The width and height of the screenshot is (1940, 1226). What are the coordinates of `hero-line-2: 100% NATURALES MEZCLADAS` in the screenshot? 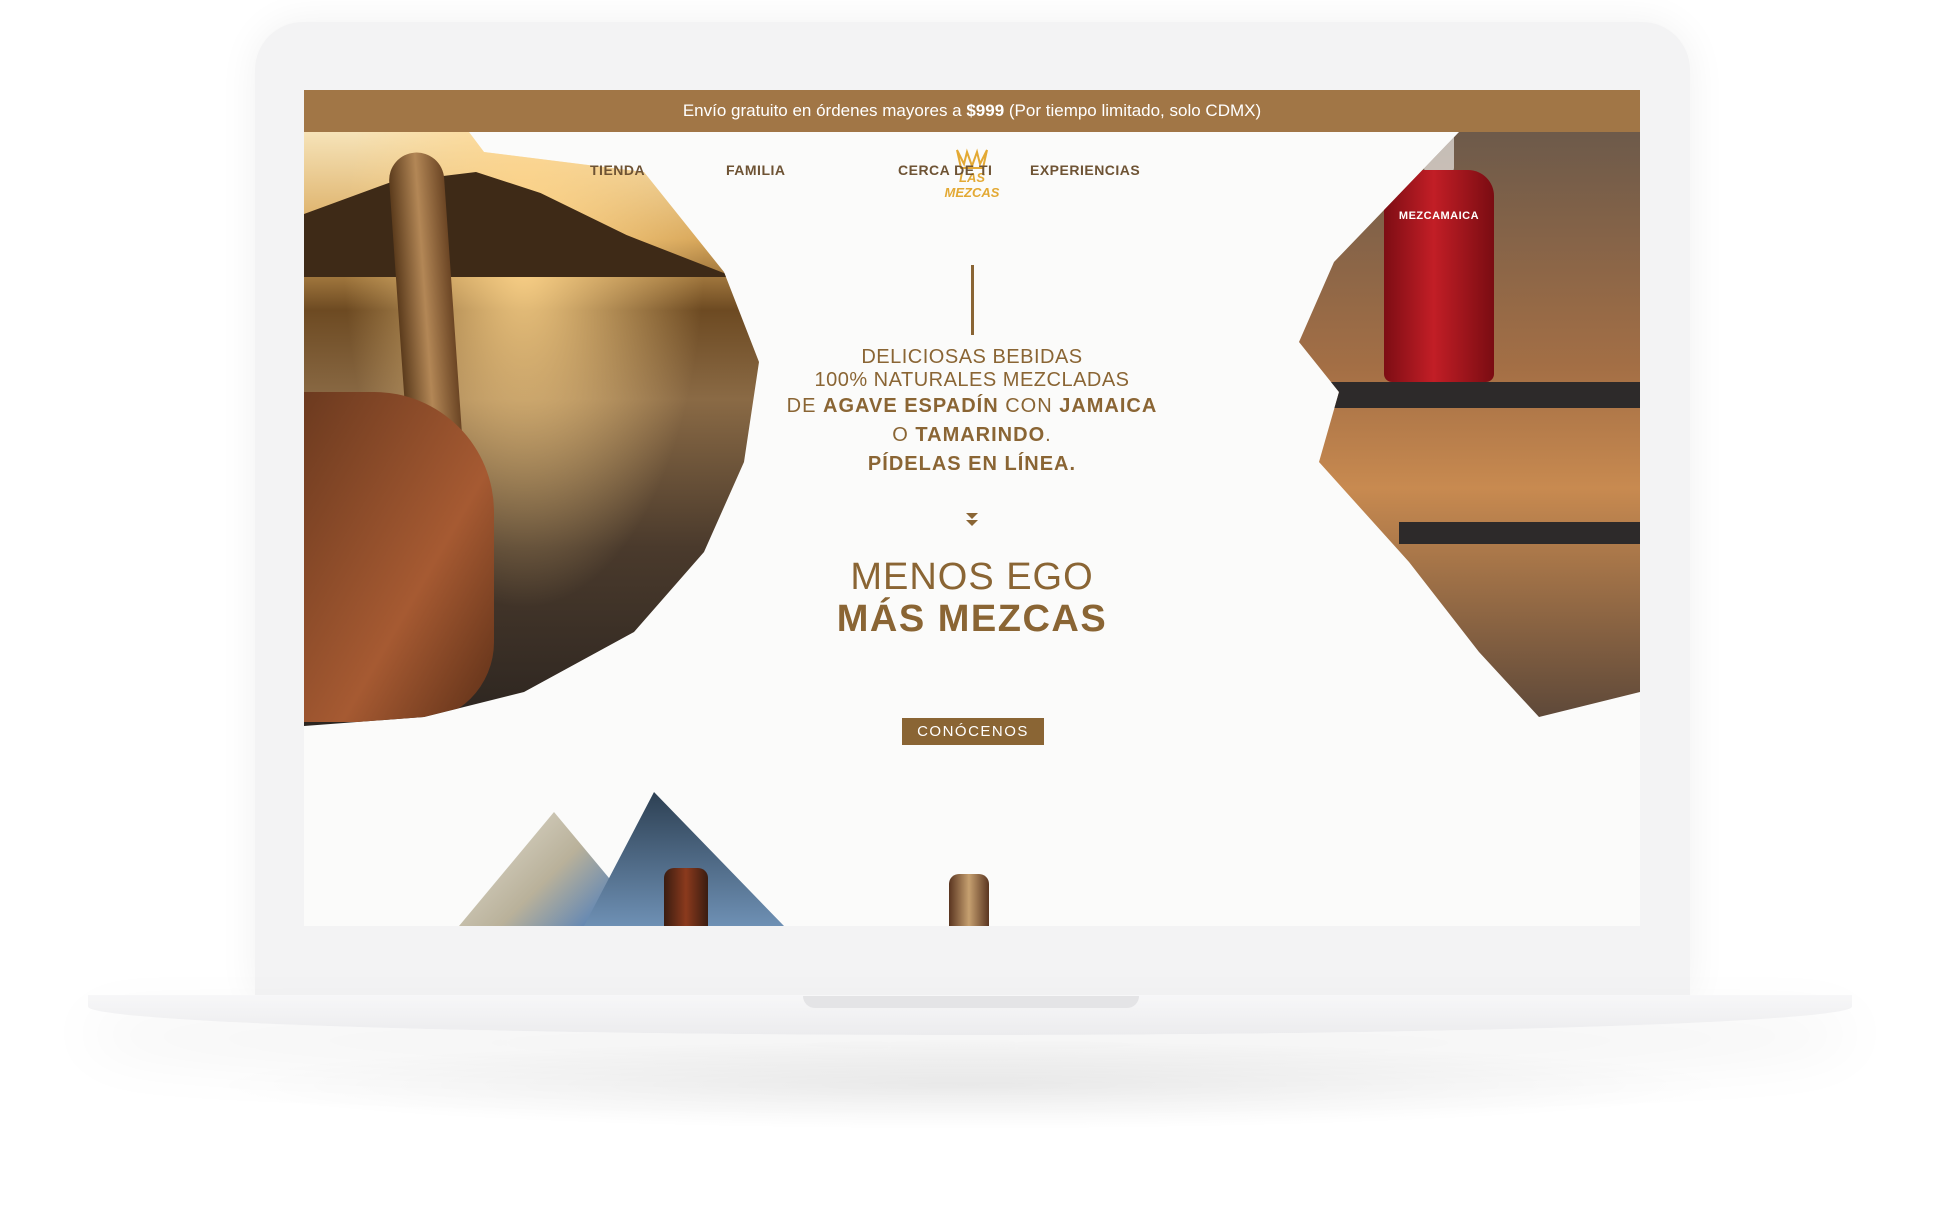 It's located at (972, 380).